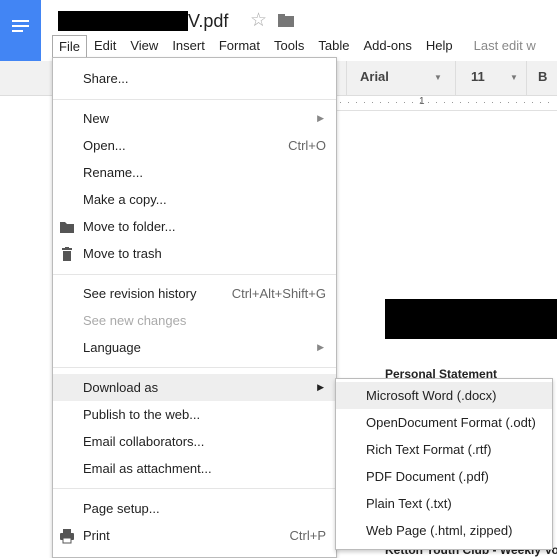 The width and height of the screenshot is (557, 558). I want to click on menu-view: View, so click(144, 46).